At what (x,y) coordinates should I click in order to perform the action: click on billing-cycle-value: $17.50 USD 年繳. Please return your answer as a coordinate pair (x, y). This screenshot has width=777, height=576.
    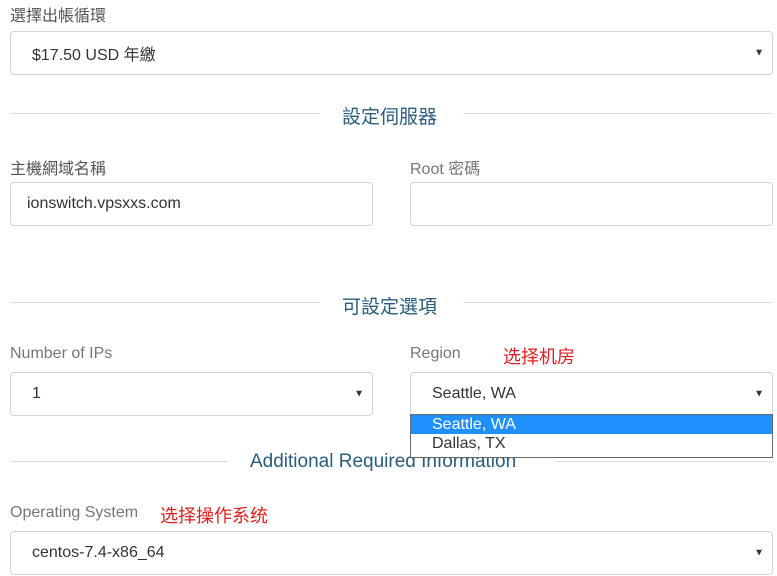
    Looking at the image, I should click on (94, 55).